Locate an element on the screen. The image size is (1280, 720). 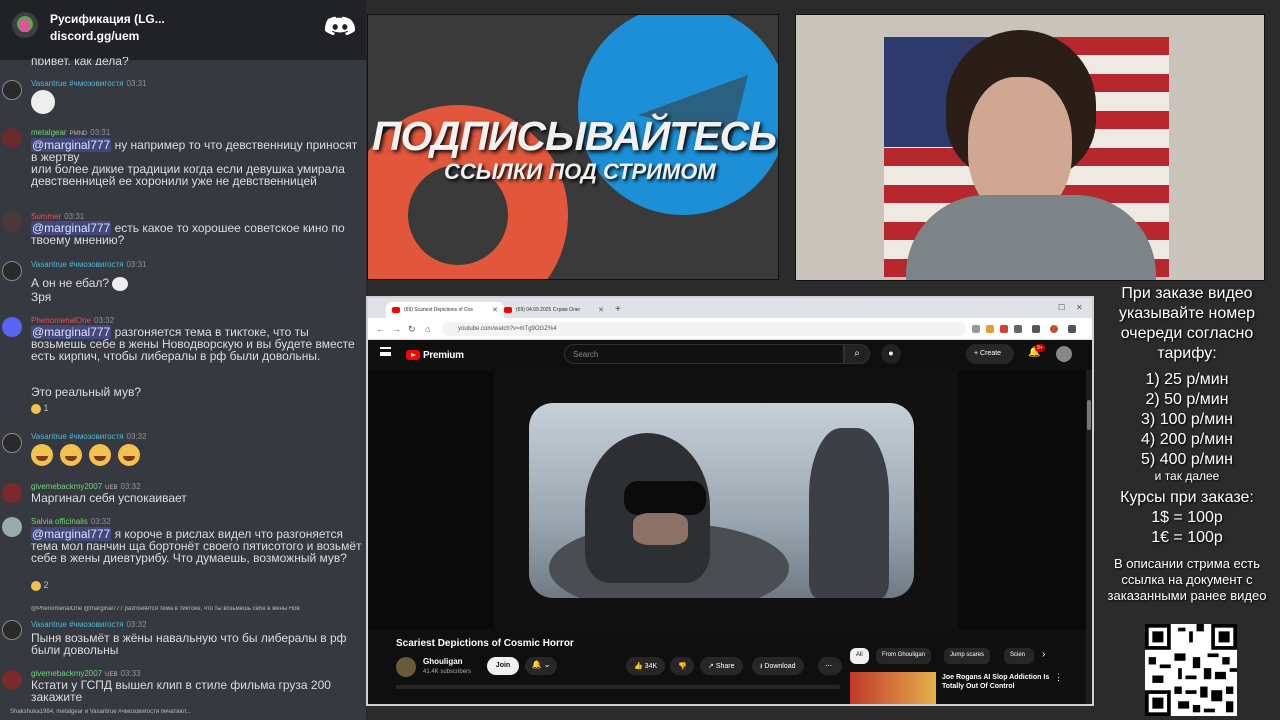
reload-icon: ↻ is located at coordinates (412, 329).